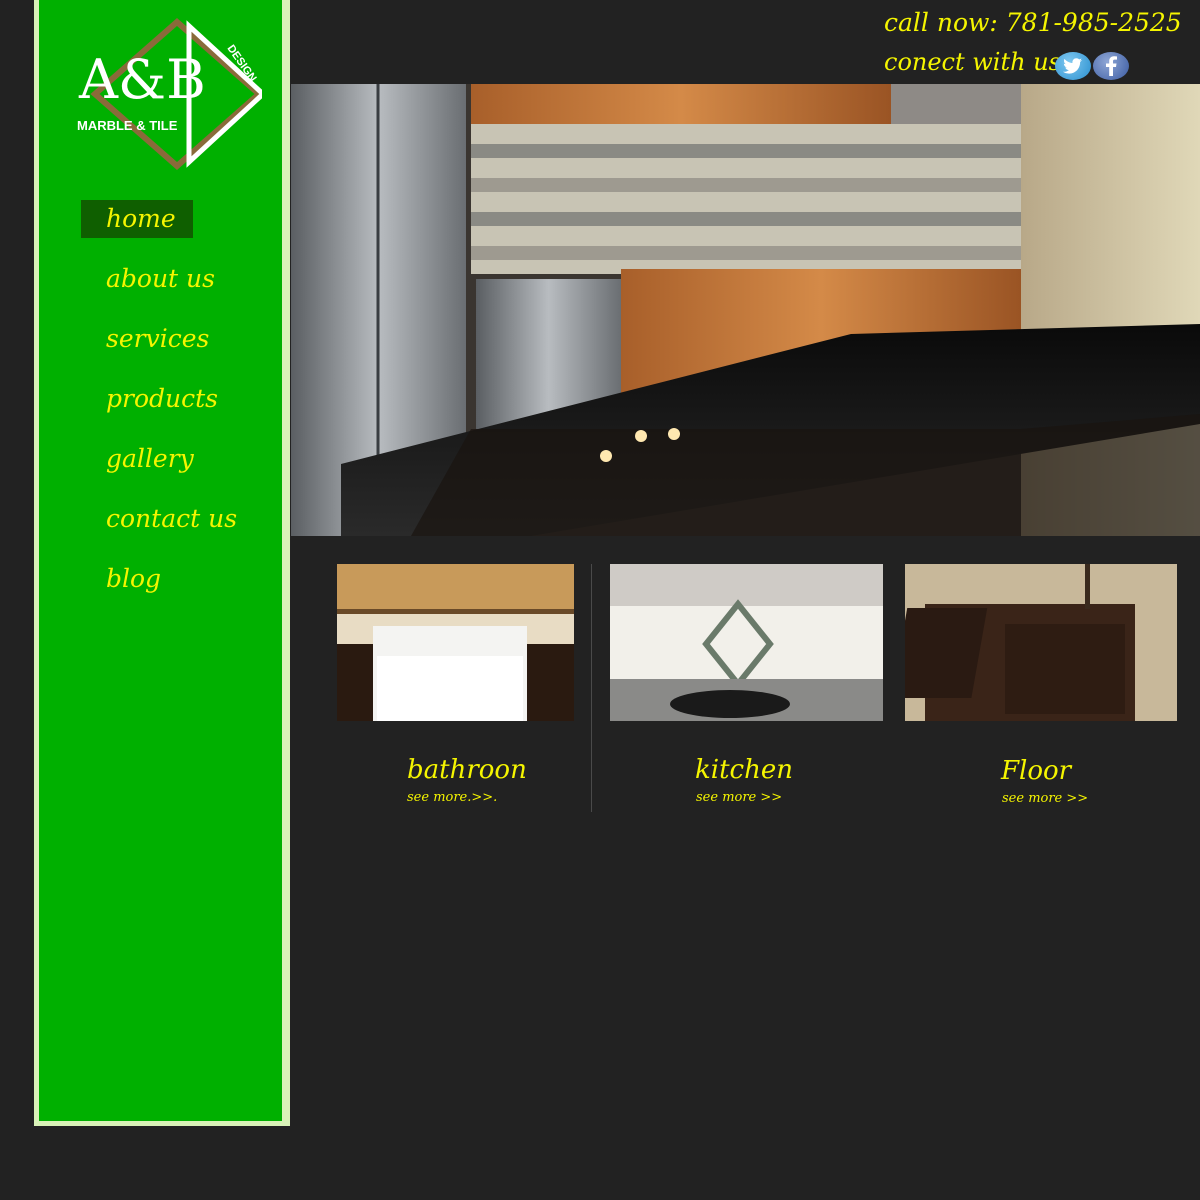 The width and height of the screenshot is (1200, 1200). What do you see at coordinates (455, 642) in the screenshot?
I see `bathroom-thumbnail` at bounding box center [455, 642].